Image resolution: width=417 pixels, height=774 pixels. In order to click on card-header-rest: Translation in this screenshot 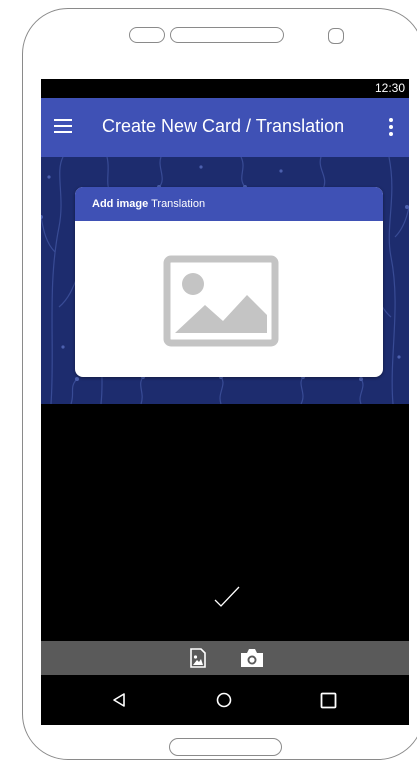, I will do `click(177, 204)`.